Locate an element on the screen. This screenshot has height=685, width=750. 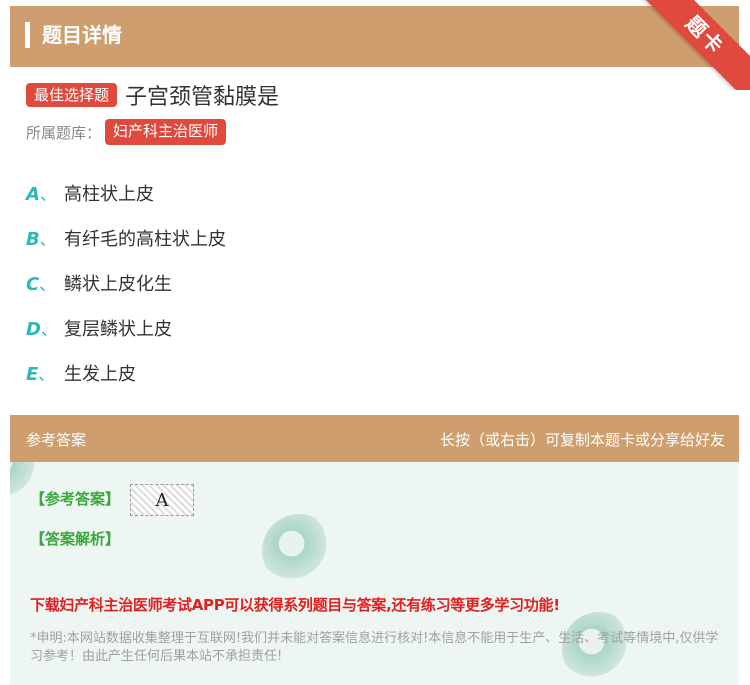
option-text: 鳞状上皮化生 is located at coordinates (118, 284).